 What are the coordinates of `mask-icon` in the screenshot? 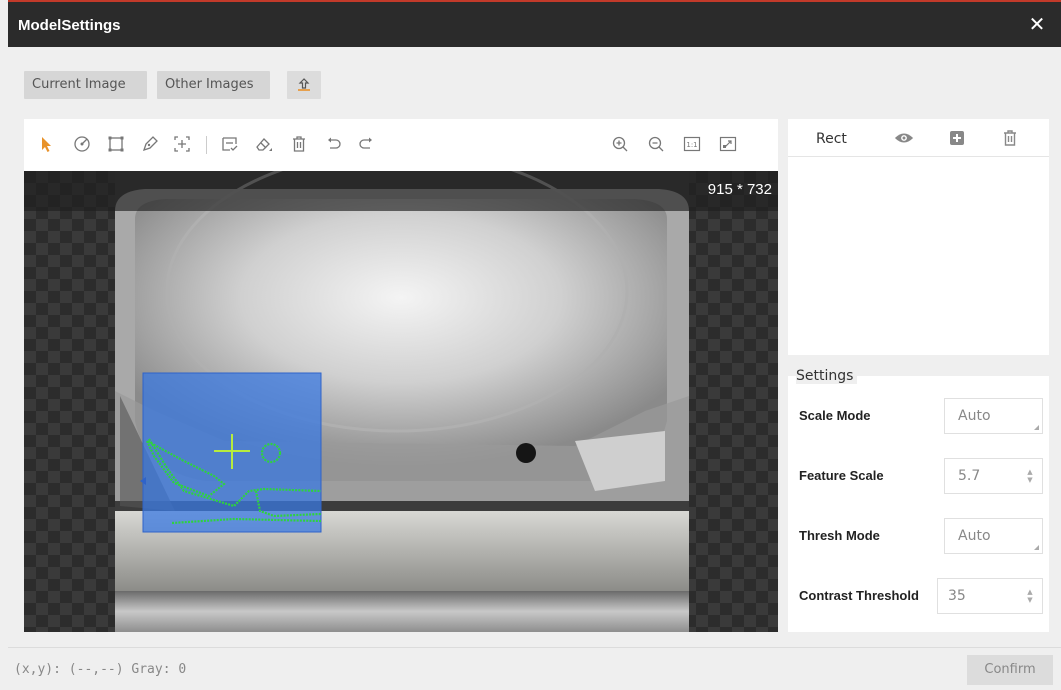 It's located at (230, 144).